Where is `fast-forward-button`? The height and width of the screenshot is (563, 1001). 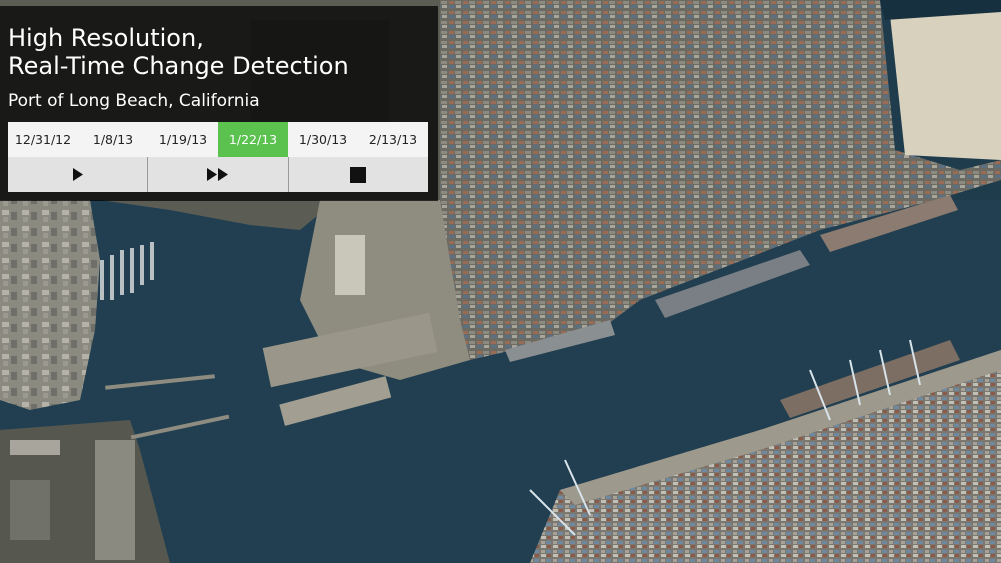 fast-forward-button is located at coordinates (218, 174).